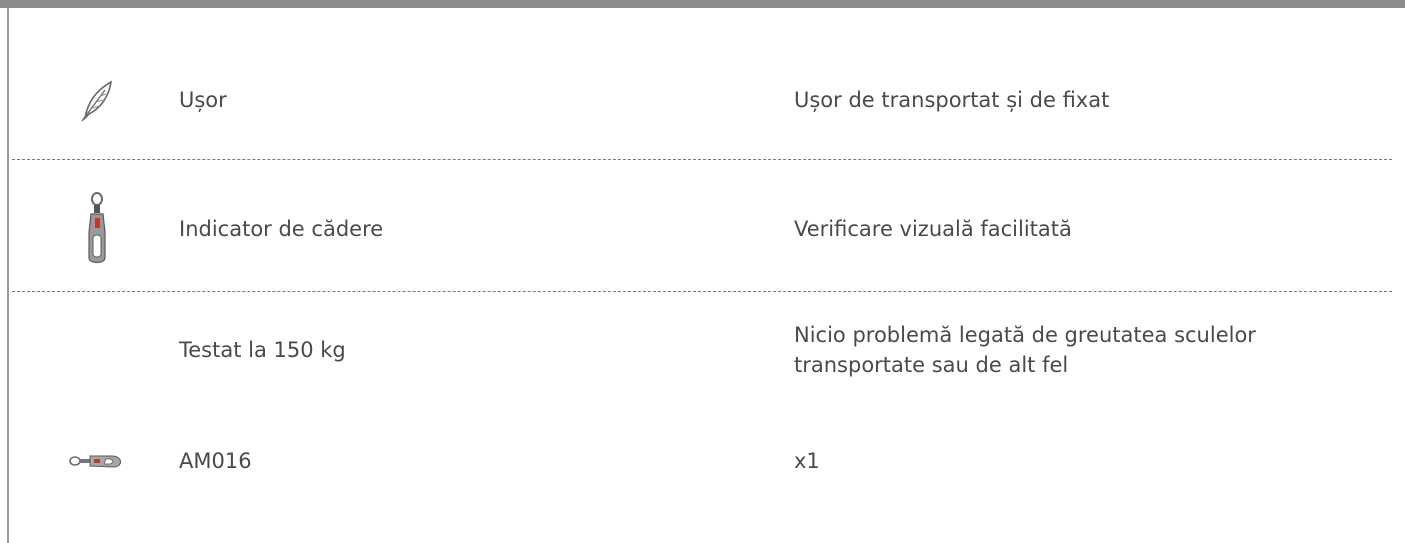 The width and height of the screenshot is (1405, 543). I want to click on benefit-label: Ușor de transportat și de fixat, so click(952, 100).